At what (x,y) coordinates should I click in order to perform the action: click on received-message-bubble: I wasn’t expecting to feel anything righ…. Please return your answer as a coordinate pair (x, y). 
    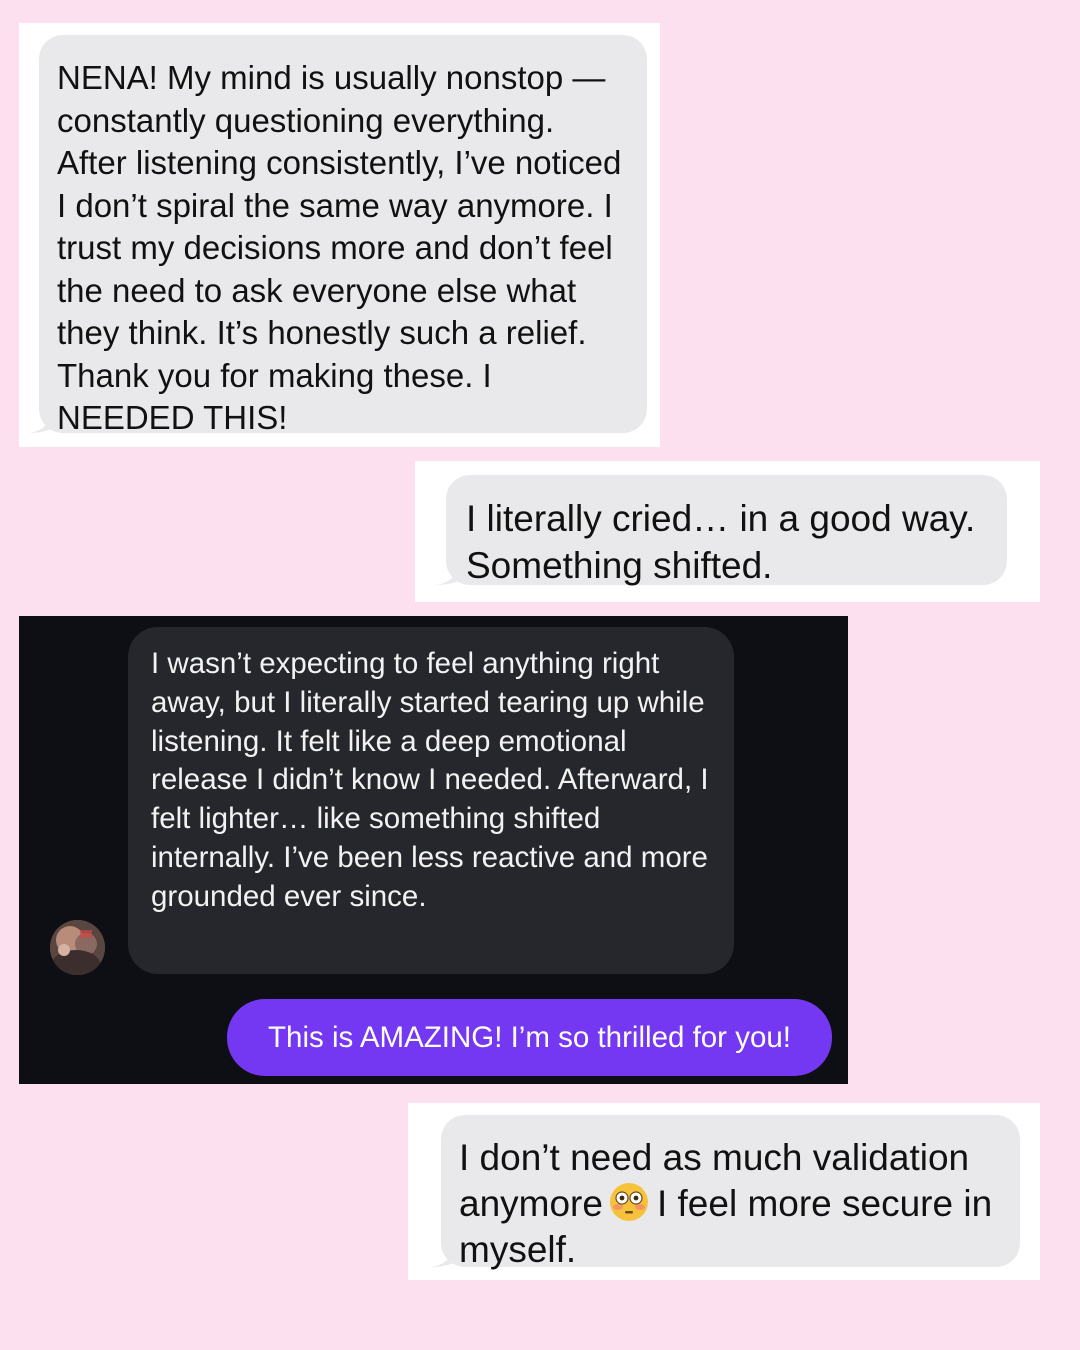
    Looking at the image, I should click on (431, 800).